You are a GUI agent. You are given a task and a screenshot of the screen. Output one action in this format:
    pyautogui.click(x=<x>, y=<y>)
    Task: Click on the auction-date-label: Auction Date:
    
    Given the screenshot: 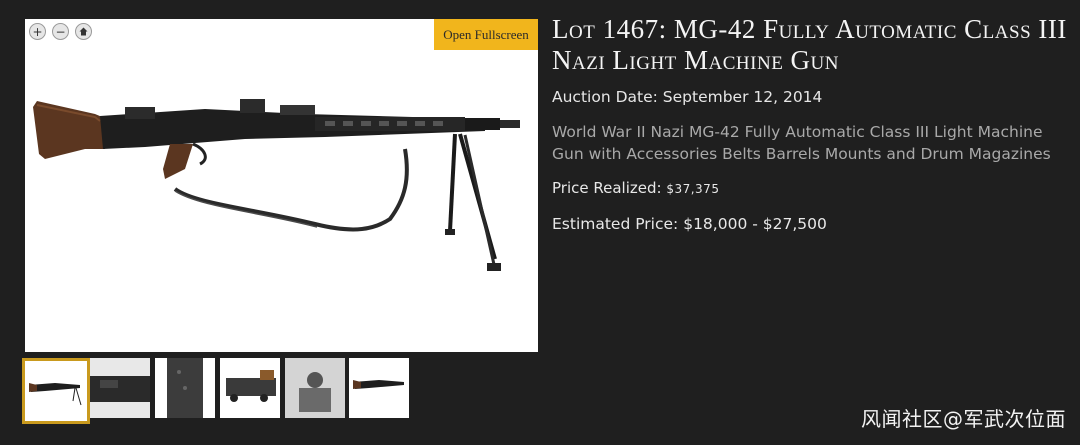 What is the action you would take?
    pyautogui.click(x=605, y=97)
    